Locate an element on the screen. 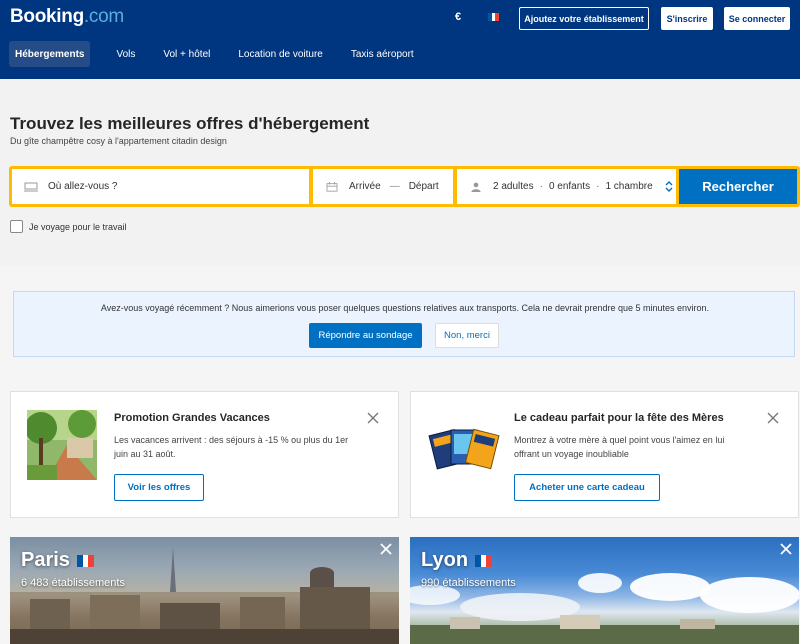 The height and width of the screenshot is (644, 800). date-dash: — is located at coordinates (394, 186).